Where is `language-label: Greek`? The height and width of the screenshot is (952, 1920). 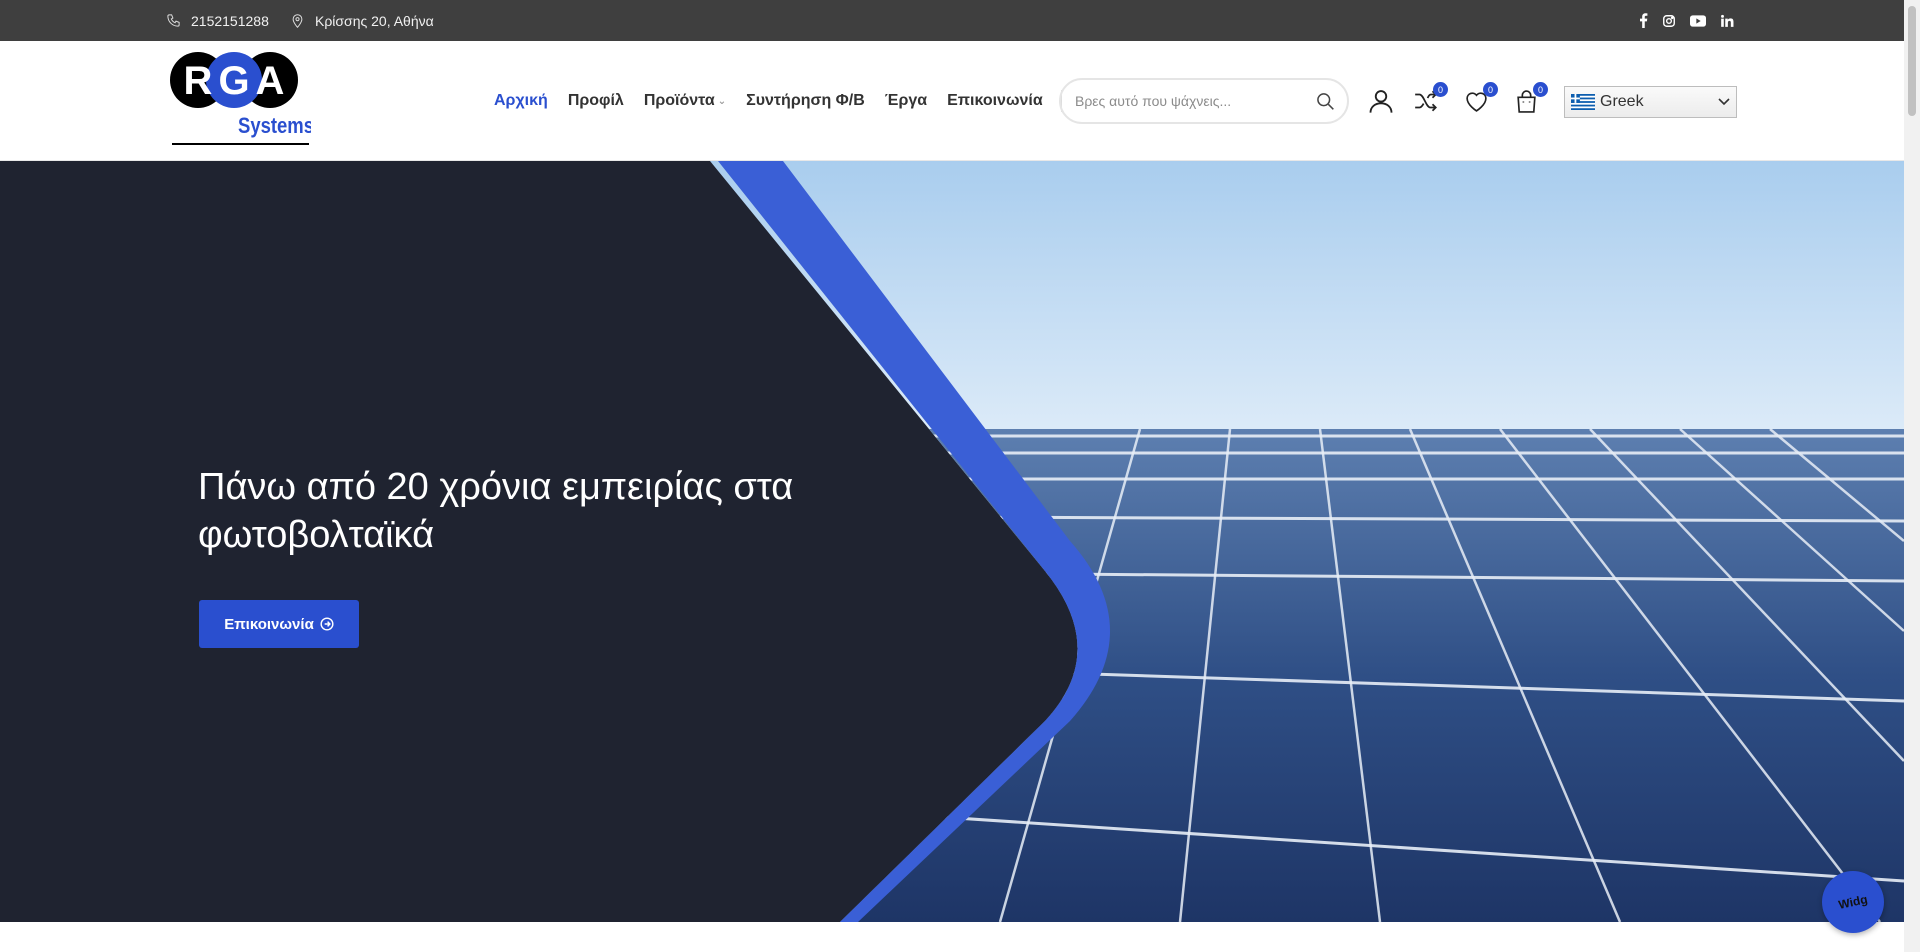 language-label: Greek is located at coordinates (1622, 101).